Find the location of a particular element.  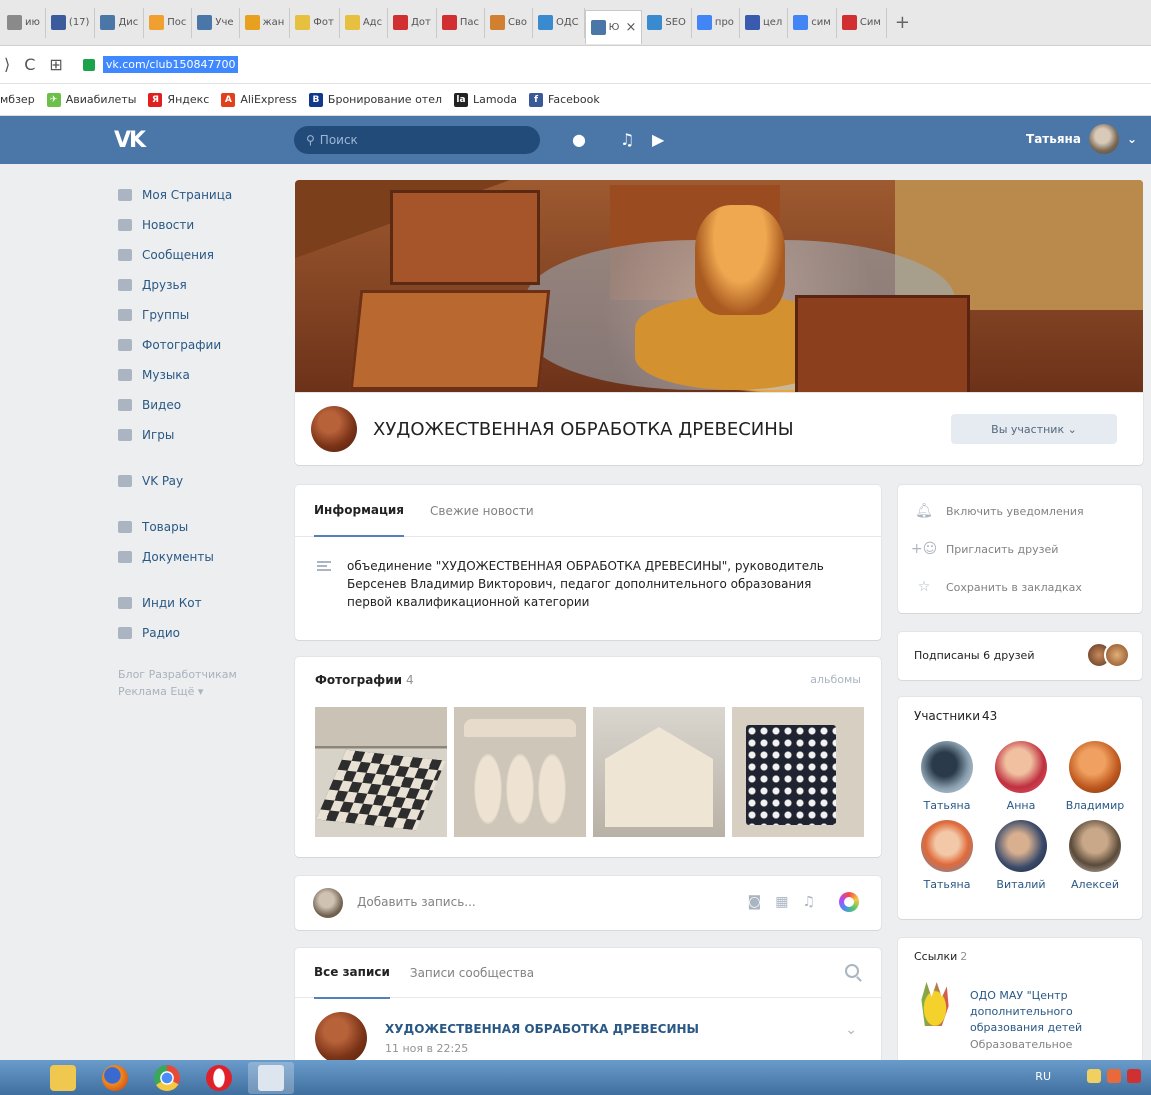

browser-tab: ию is located at coordinates (24, 22).